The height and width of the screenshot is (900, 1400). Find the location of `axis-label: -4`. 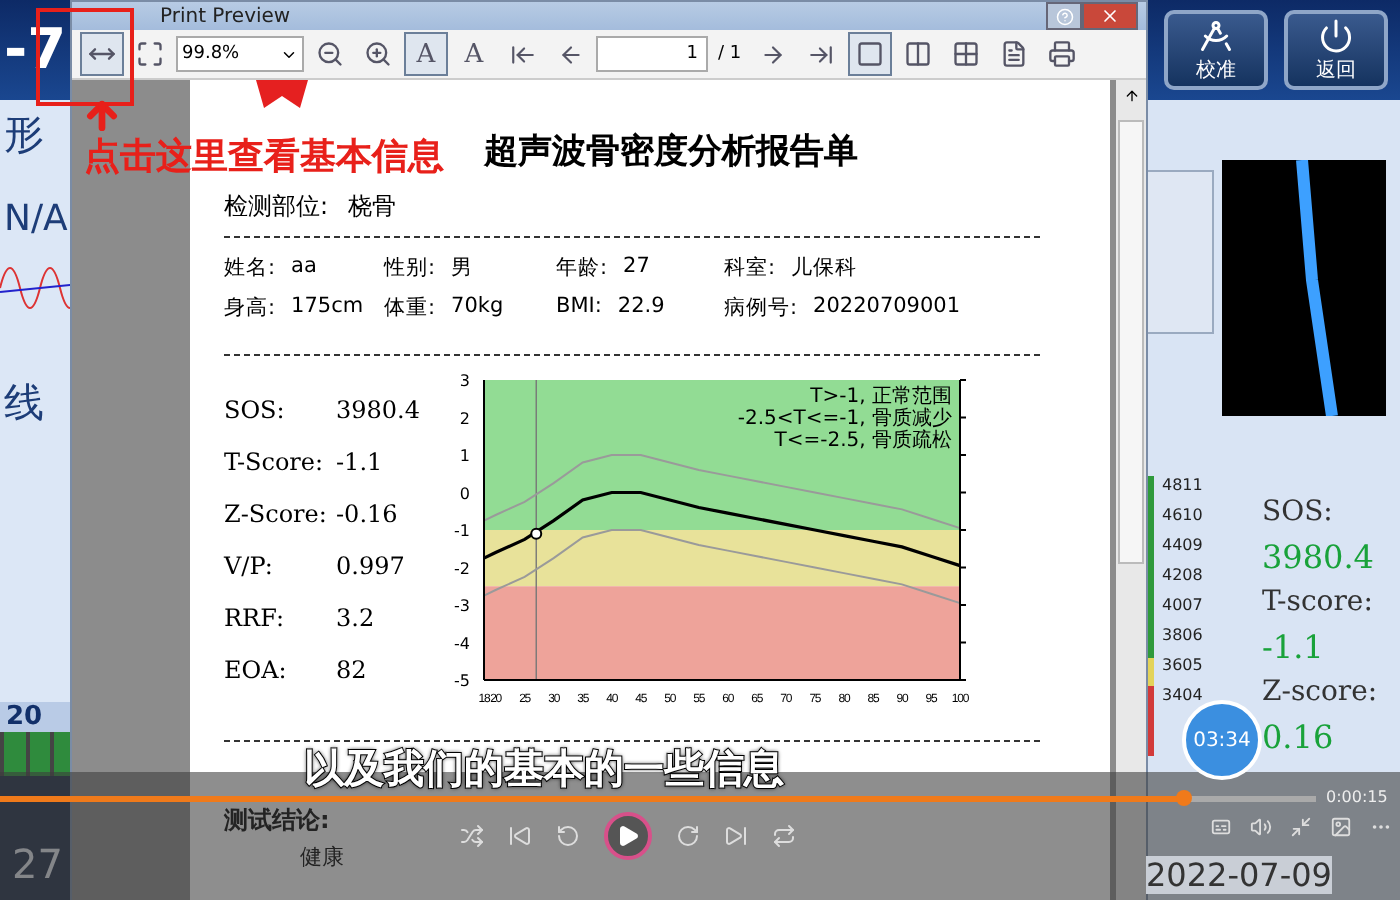

axis-label: -4 is located at coordinates (462, 643).